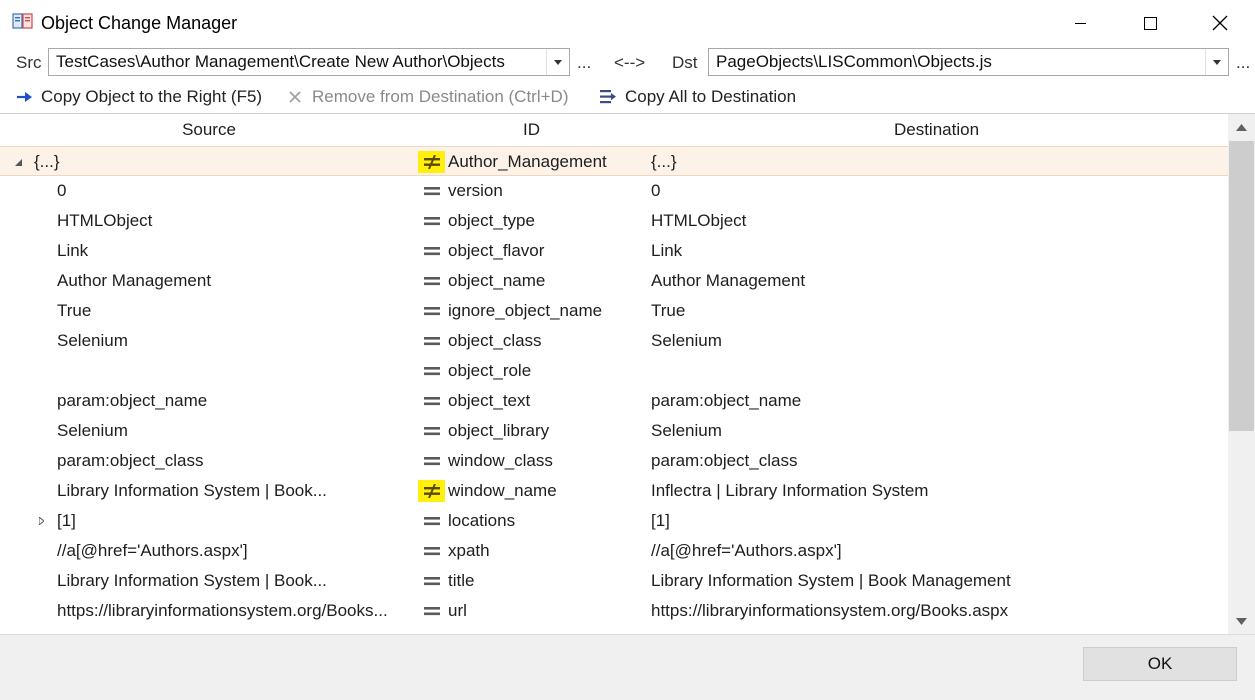 This screenshot has width=1255, height=700. What do you see at coordinates (614, 221) in the screenshot?
I see `table-row: HTMLObject object_type HTMLObject` at bounding box center [614, 221].